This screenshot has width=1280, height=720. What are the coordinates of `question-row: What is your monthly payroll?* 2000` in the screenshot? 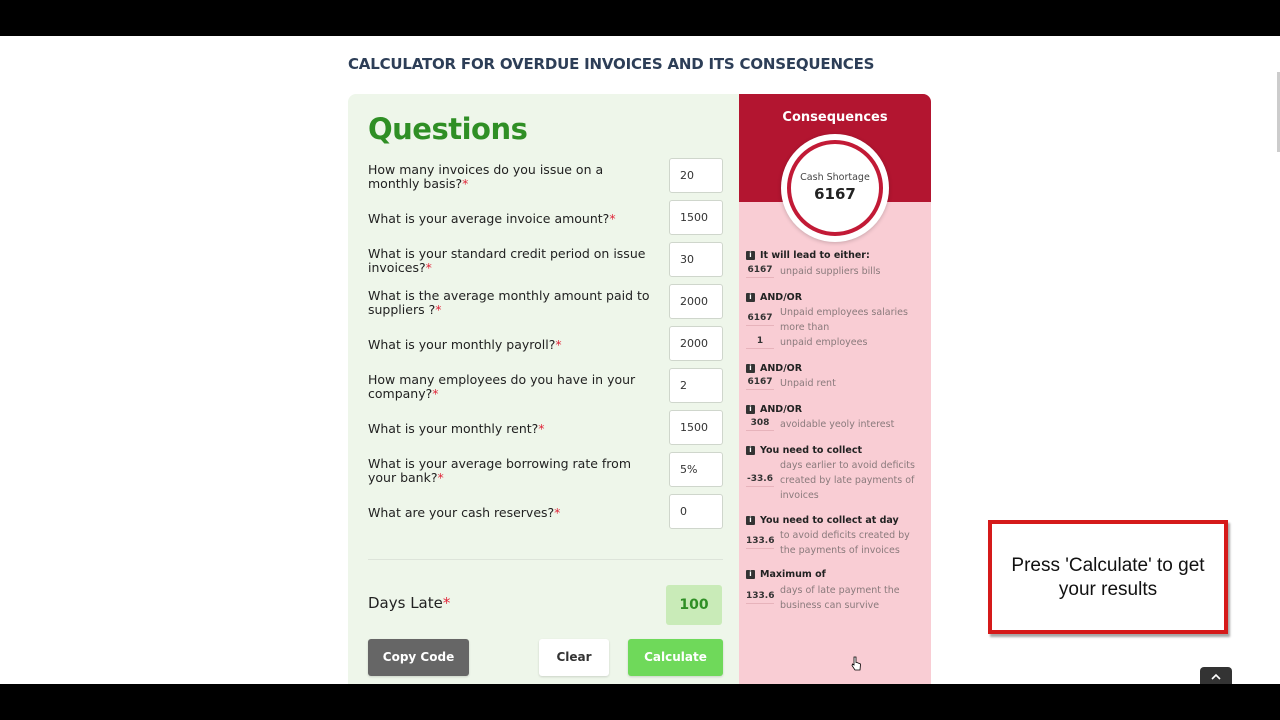 It's located at (545, 345).